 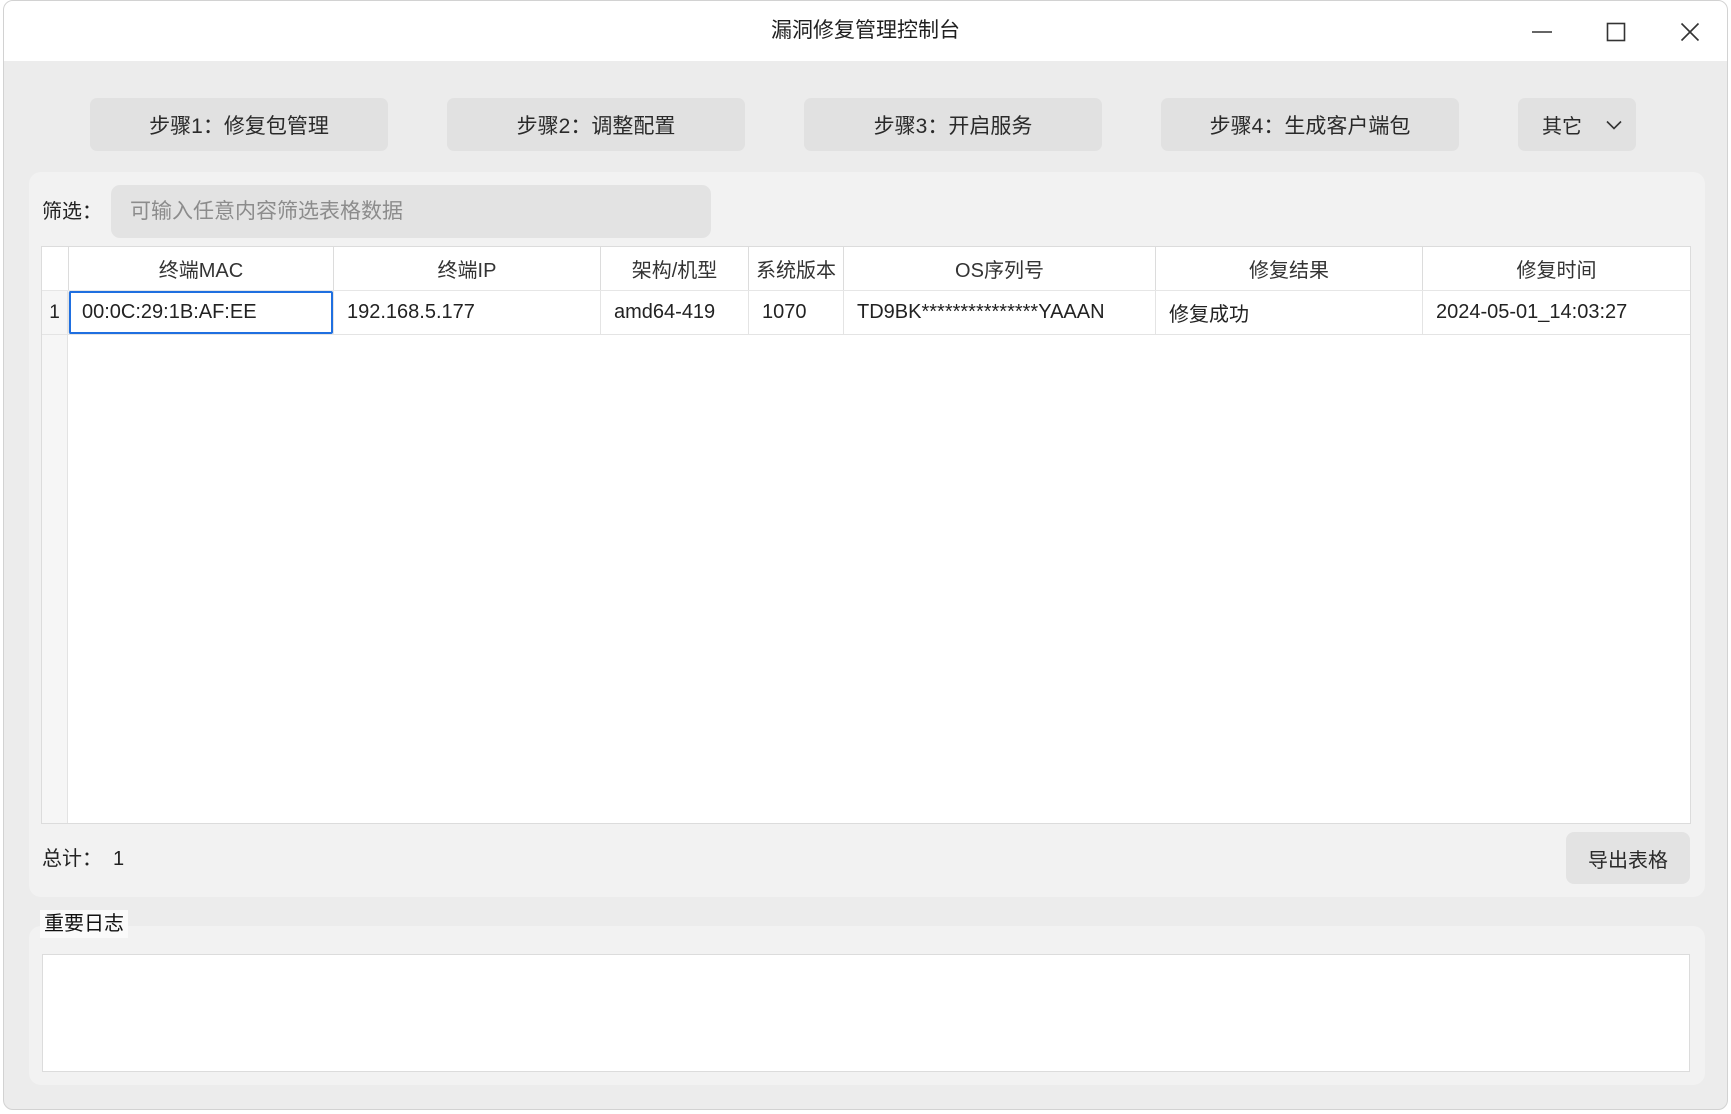 What do you see at coordinates (55, 557) in the screenshot?
I see `row-number-gutter` at bounding box center [55, 557].